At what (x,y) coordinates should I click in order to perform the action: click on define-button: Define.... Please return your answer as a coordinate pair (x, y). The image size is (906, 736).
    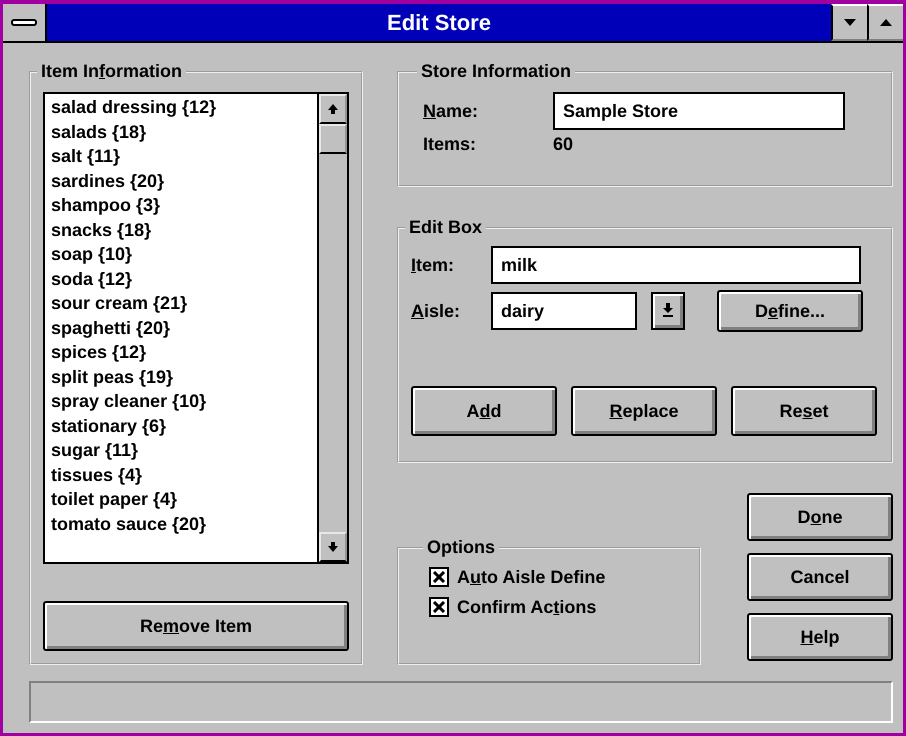
    Looking at the image, I should click on (790, 311).